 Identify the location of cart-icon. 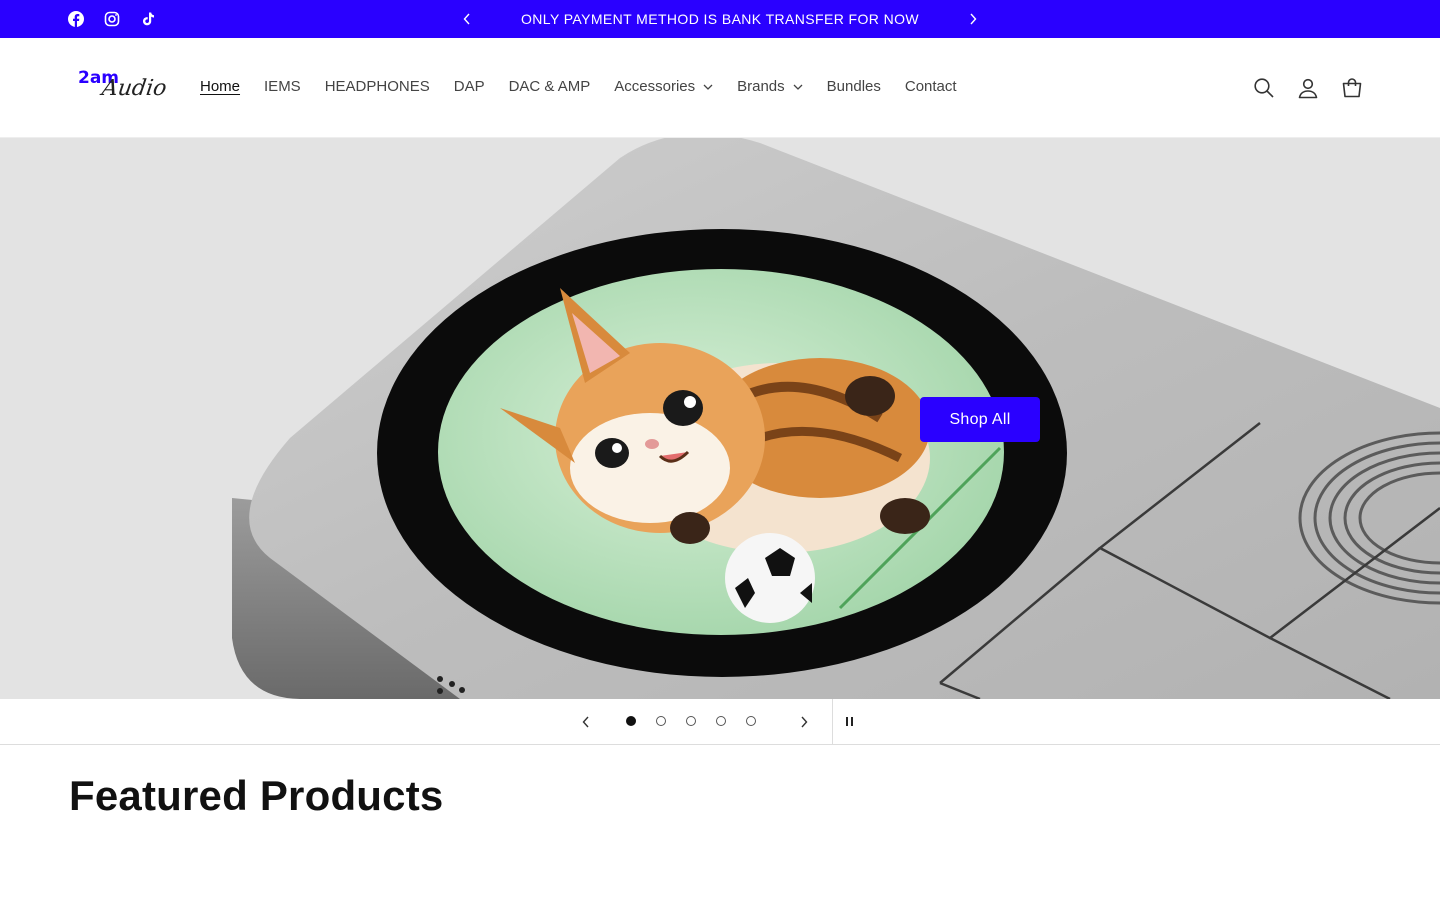
(1352, 88).